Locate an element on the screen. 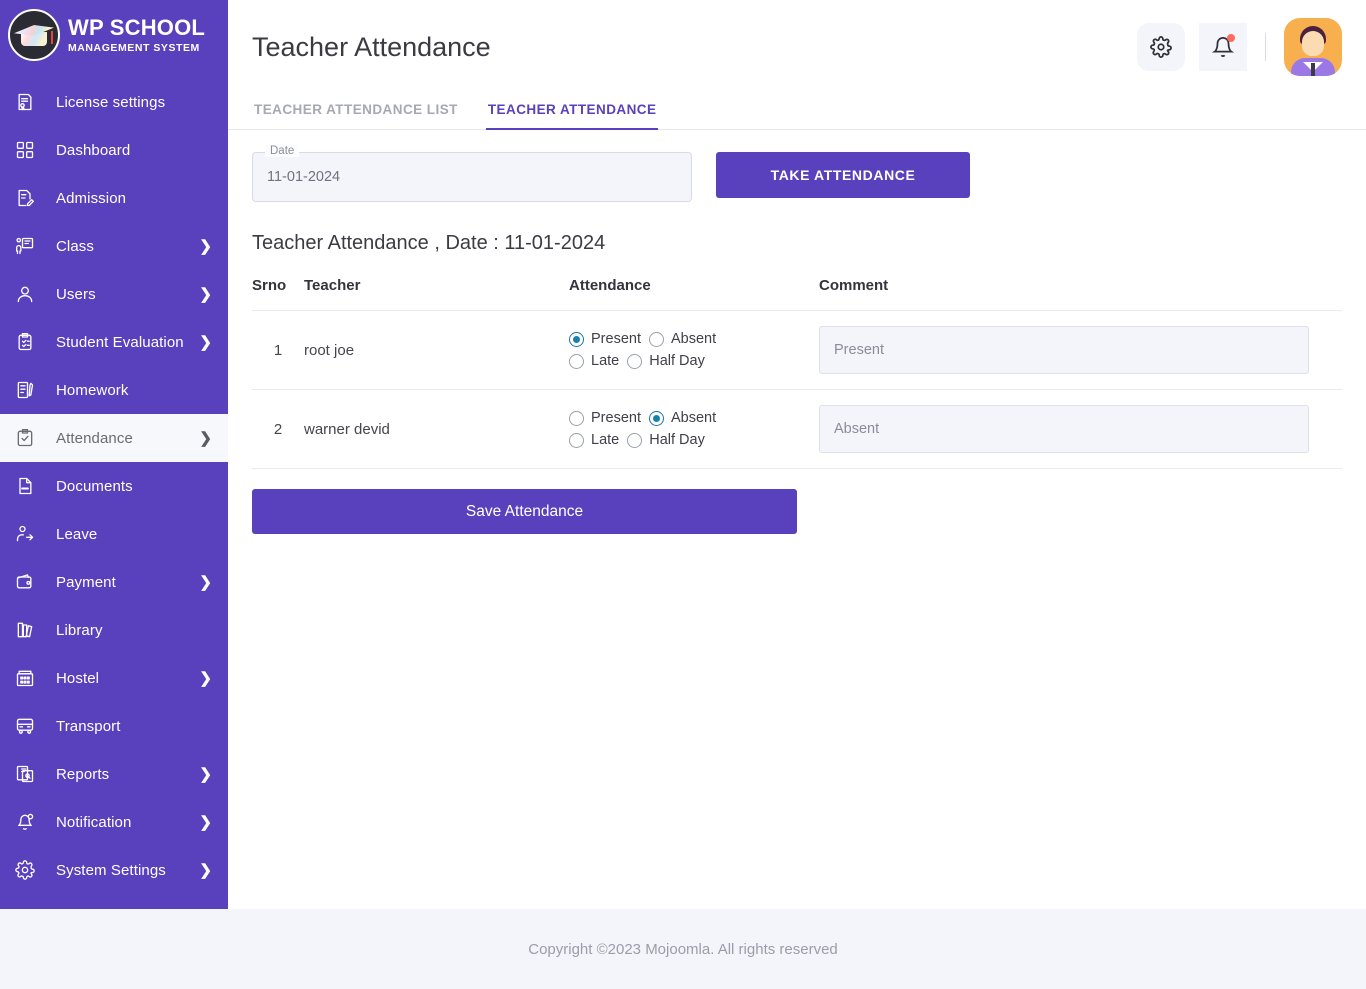  radio-label: Absent is located at coordinates (693, 418).